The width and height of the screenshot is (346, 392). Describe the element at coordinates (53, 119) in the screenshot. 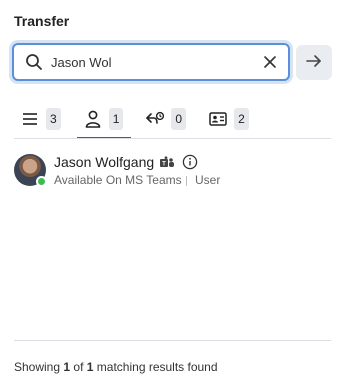

I see `tab-count-badge: 3` at that location.